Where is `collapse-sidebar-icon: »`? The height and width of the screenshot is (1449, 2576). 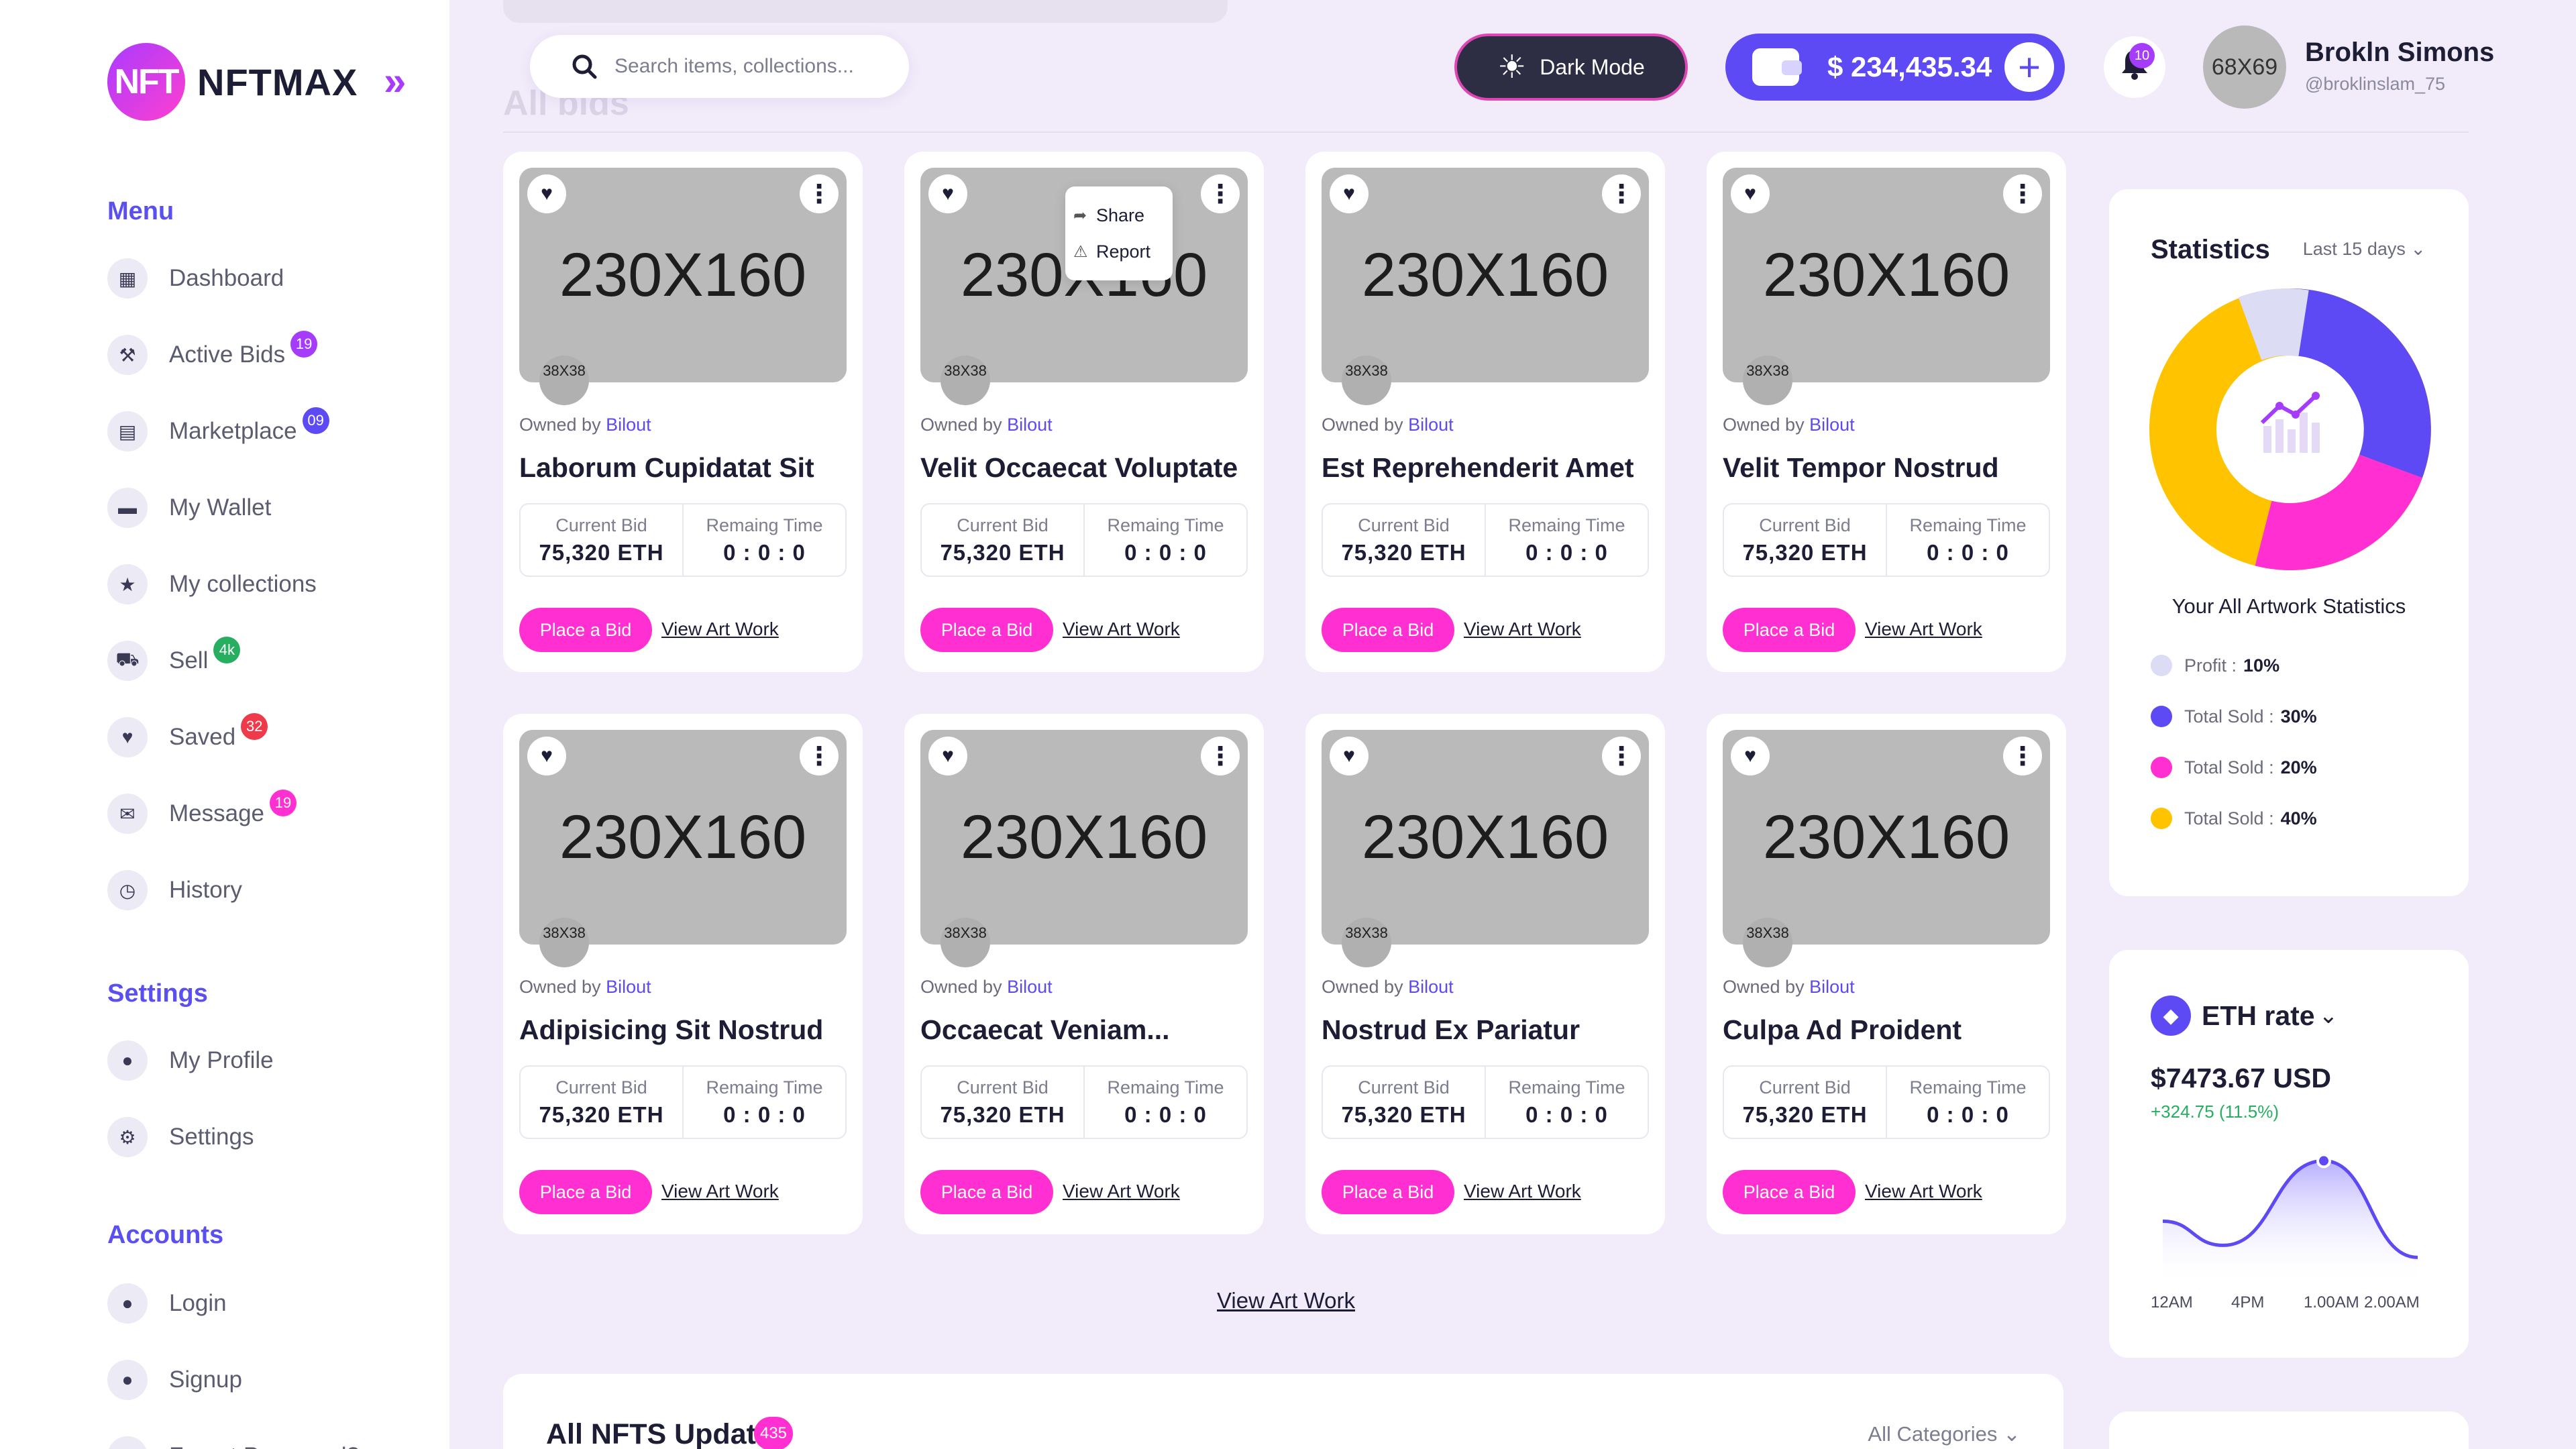 collapse-sidebar-icon: » is located at coordinates (395, 81).